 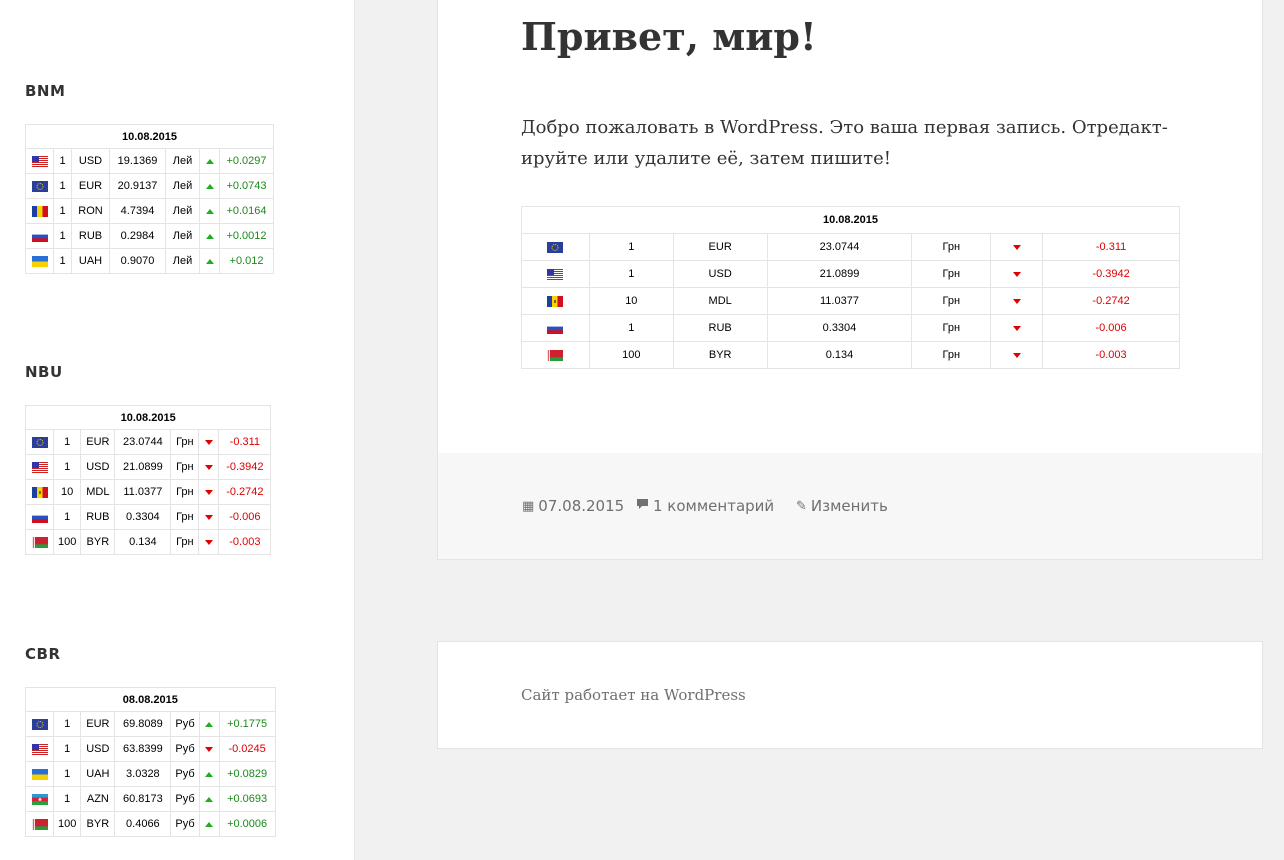 I want to click on rate-cell: 11.0377, so click(x=143, y=492).